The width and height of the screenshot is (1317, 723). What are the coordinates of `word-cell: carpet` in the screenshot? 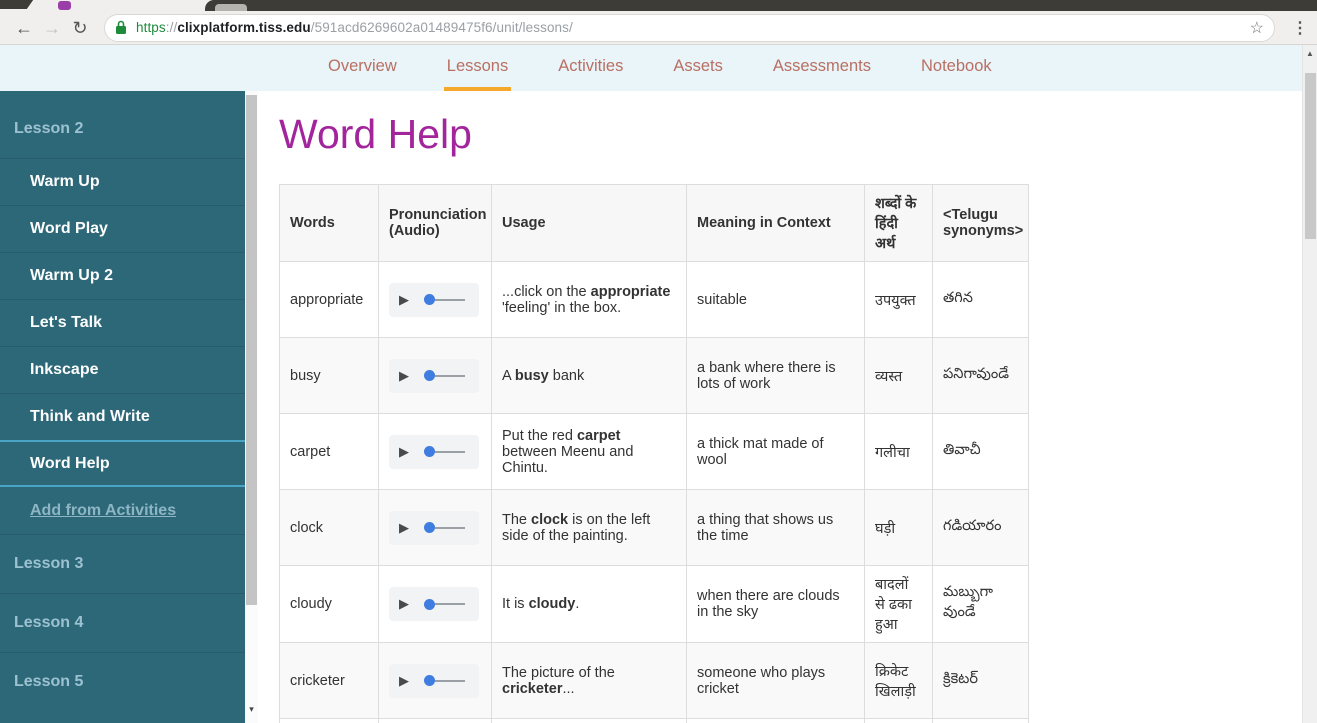 It's located at (329, 451).